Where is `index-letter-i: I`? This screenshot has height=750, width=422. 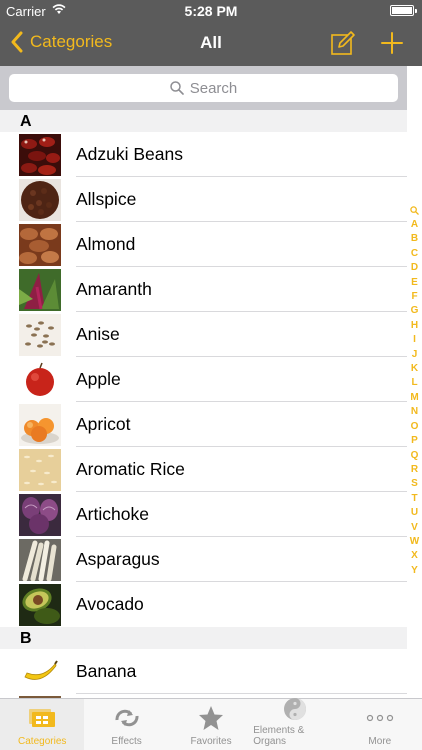 index-letter-i: I is located at coordinates (414, 340).